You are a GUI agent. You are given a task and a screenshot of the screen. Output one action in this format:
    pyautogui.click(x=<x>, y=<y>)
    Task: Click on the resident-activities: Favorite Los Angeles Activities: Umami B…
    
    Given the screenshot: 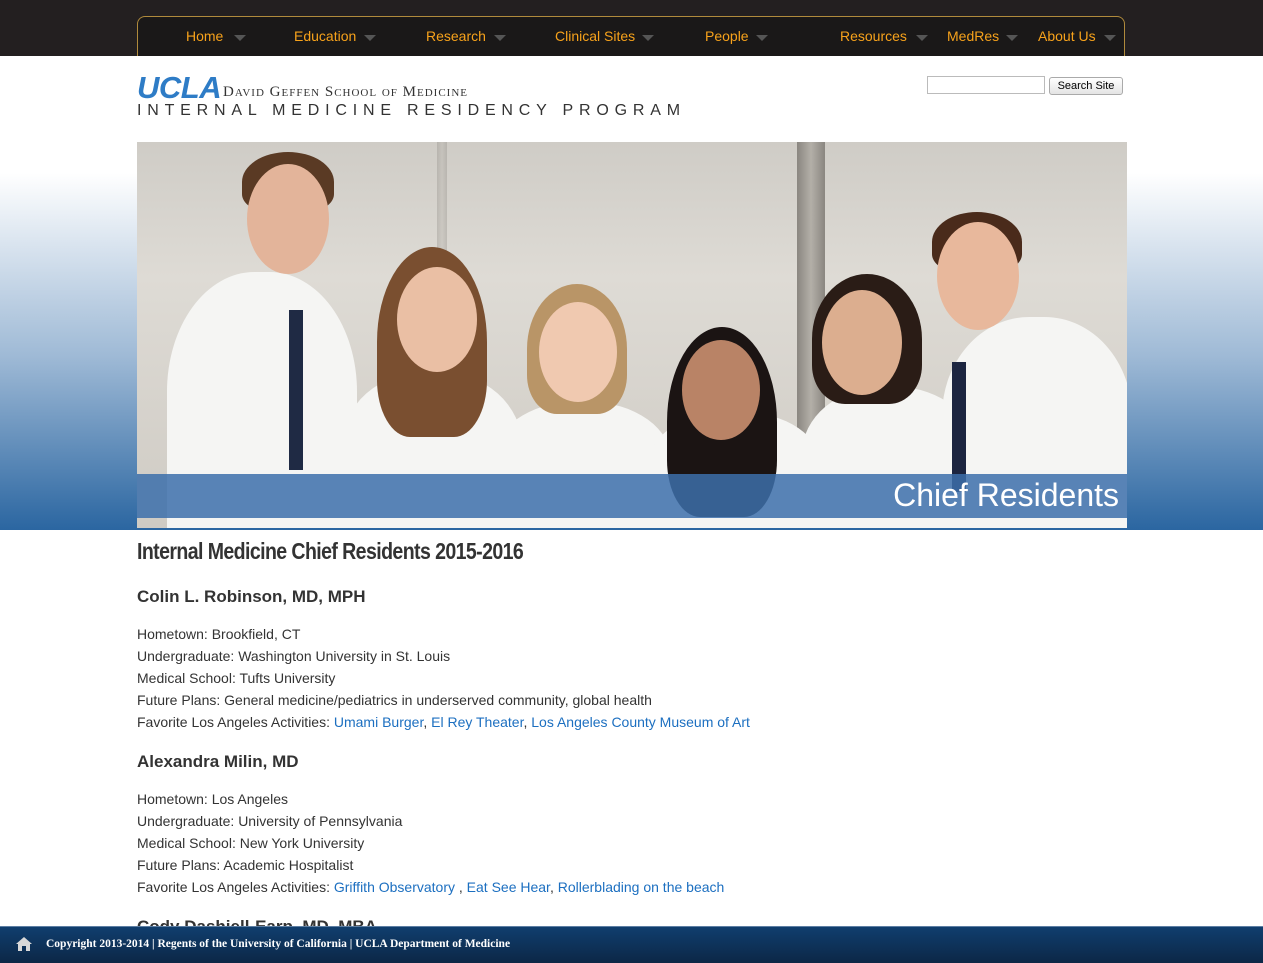 What is the action you would take?
    pyautogui.click(x=443, y=722)
    